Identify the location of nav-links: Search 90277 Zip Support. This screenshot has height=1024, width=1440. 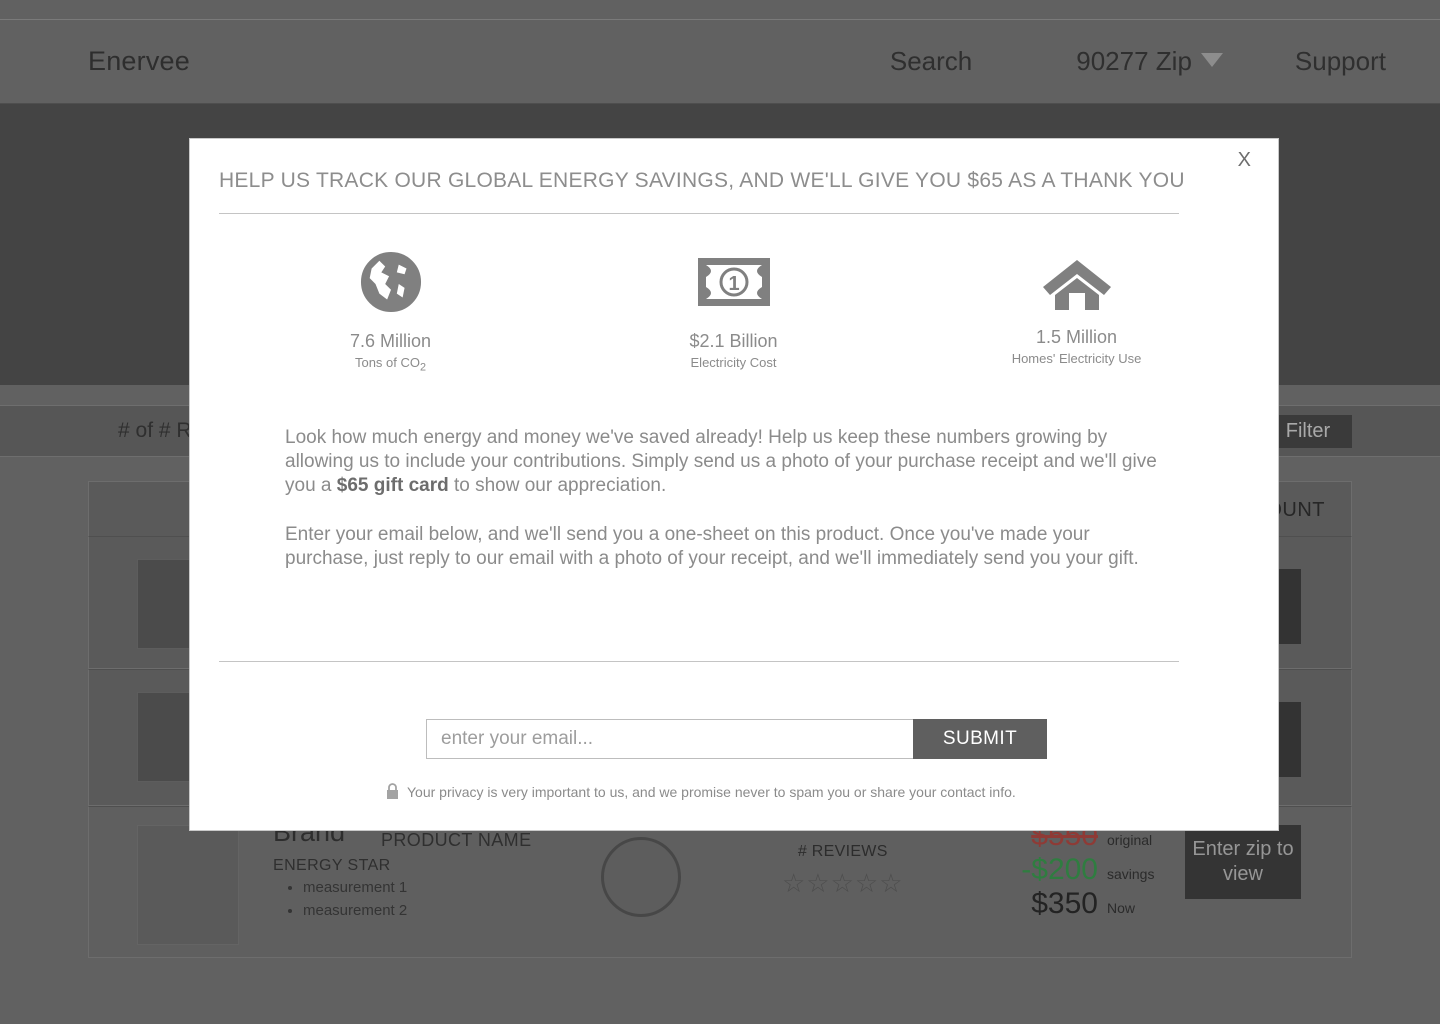
(1165, 61).